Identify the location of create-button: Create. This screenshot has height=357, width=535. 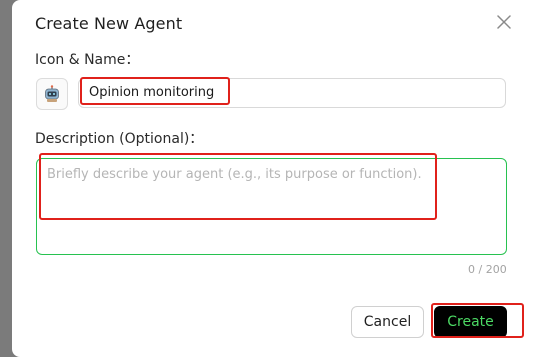
(470, 322).